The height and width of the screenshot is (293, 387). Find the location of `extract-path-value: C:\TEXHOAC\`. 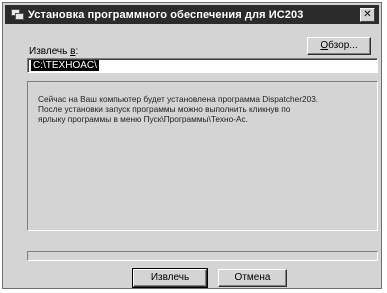

extract-path-value: C:\TEXHOAC\ is located at coordinates (65, 65).